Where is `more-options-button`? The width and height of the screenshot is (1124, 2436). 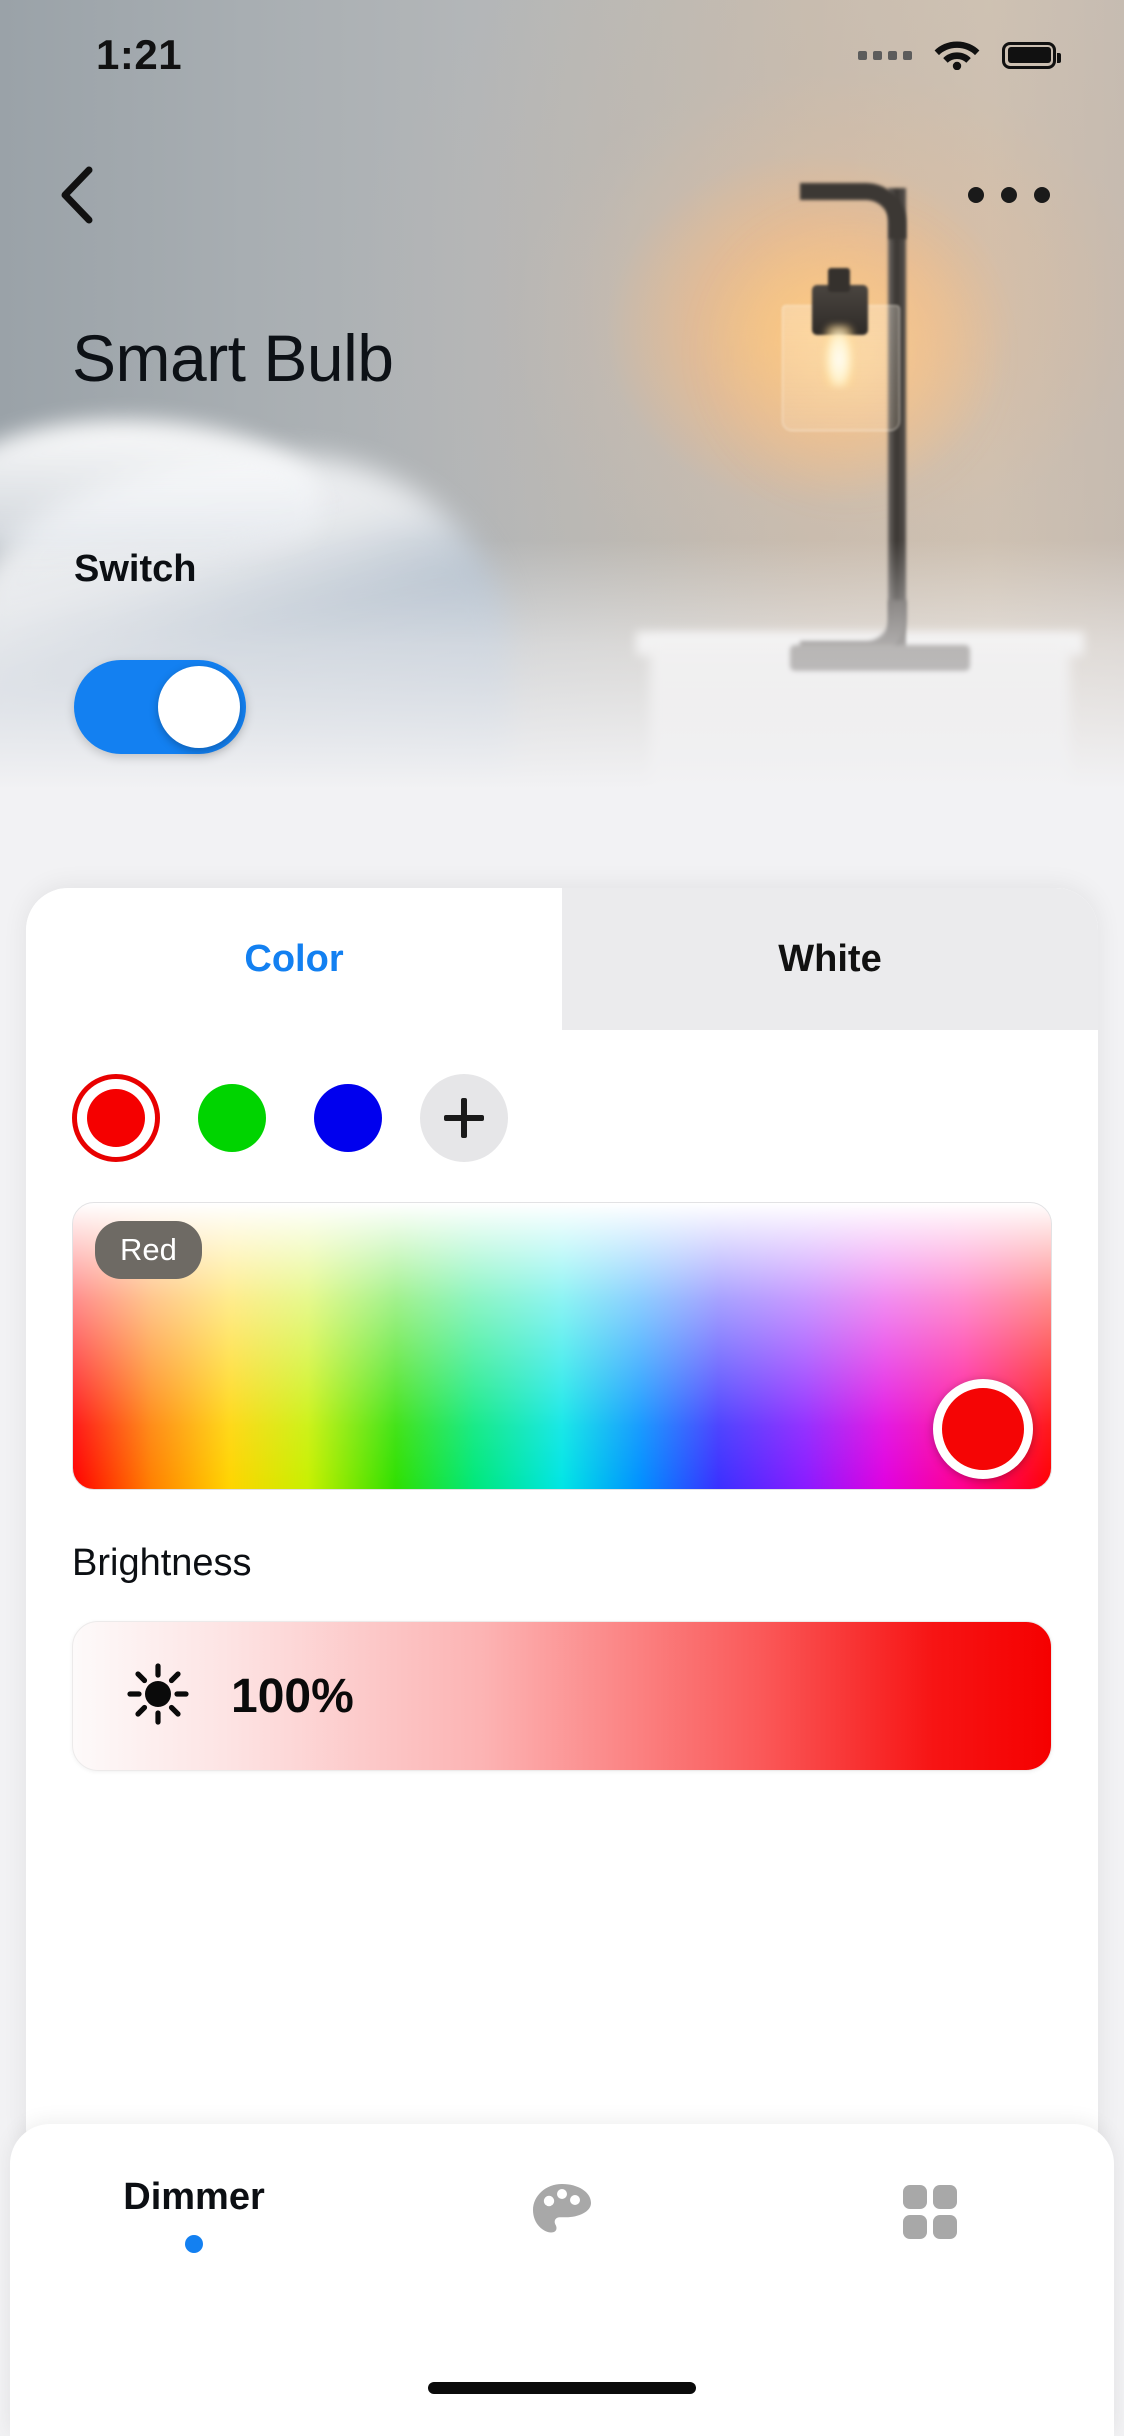
more-options-button is located at coordinates (1009, 195).